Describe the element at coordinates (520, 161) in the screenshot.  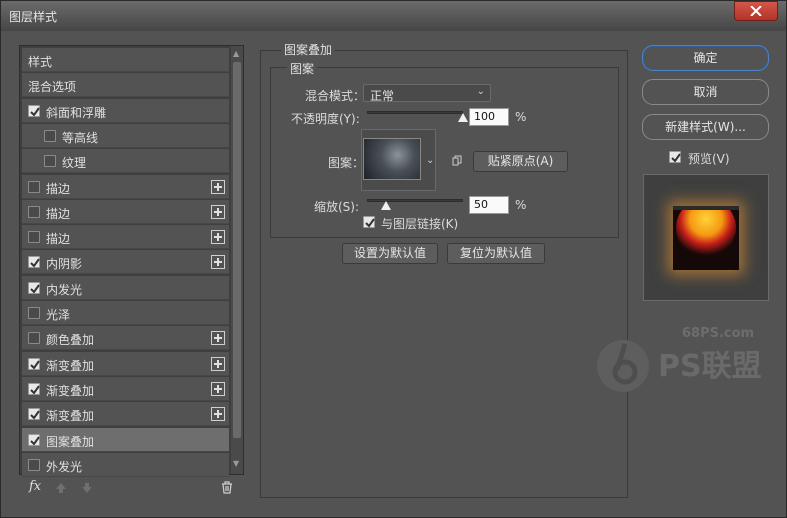
I see `snap-to-origin-button: 贴紧原点(A)` at that location.